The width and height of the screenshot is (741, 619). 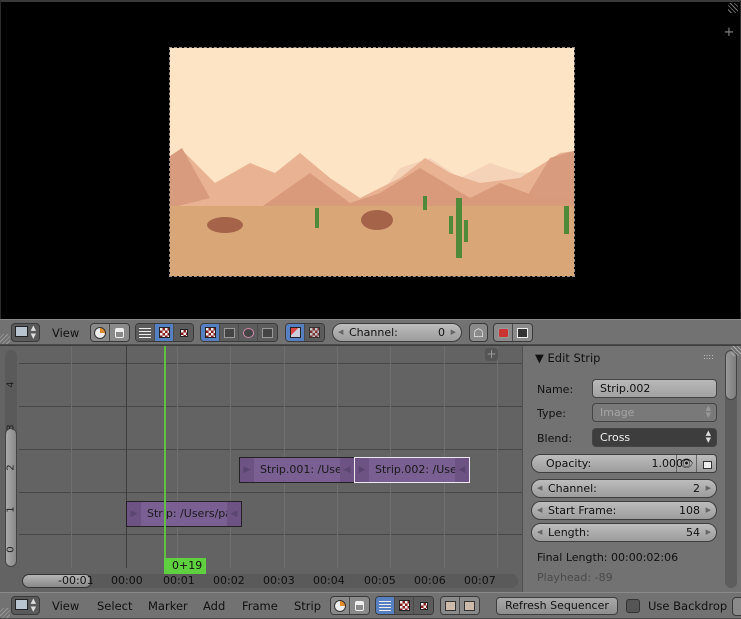 What do you see at coordinates (270, 363) in the screenshot?
I see `channel-separator` at bounding box center [270, 363].